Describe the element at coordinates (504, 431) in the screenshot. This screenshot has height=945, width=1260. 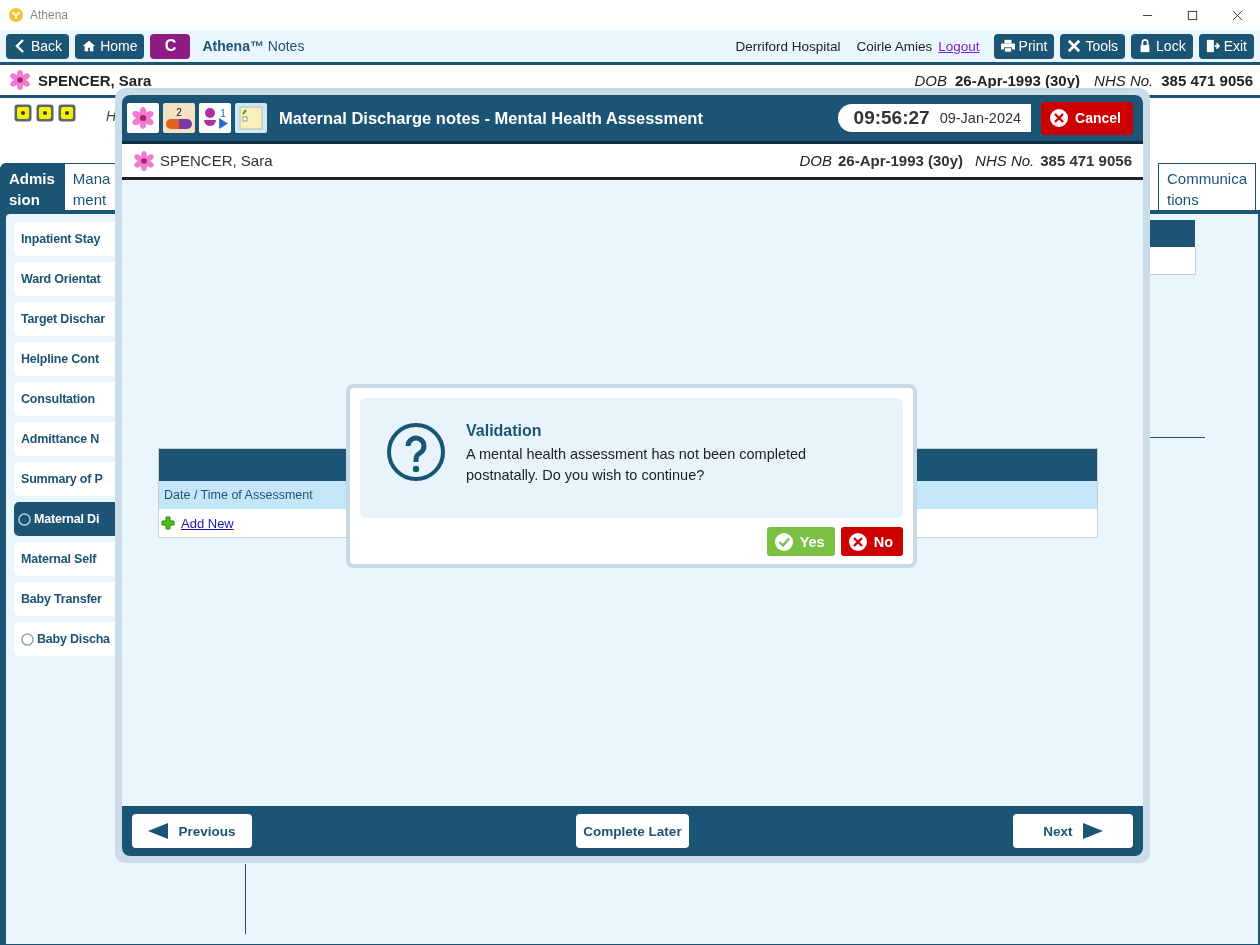
I see `validation-title: Validation` at that location.